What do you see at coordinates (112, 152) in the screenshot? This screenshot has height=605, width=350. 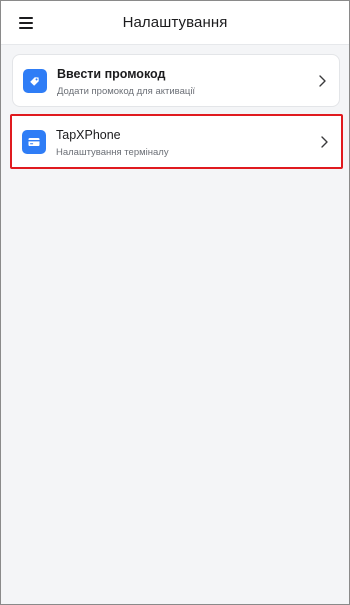 I see `settings-item-subtitle: Налаштування терміналу` at bounding box center [112, 152].